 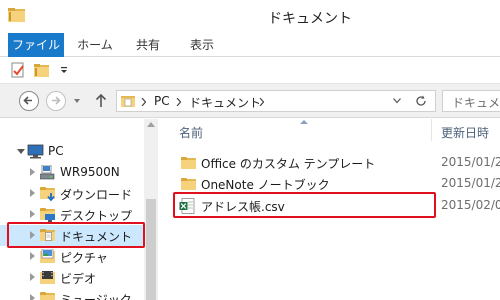 I want to click on download-arrow-icon, so click(x=51, y=197).